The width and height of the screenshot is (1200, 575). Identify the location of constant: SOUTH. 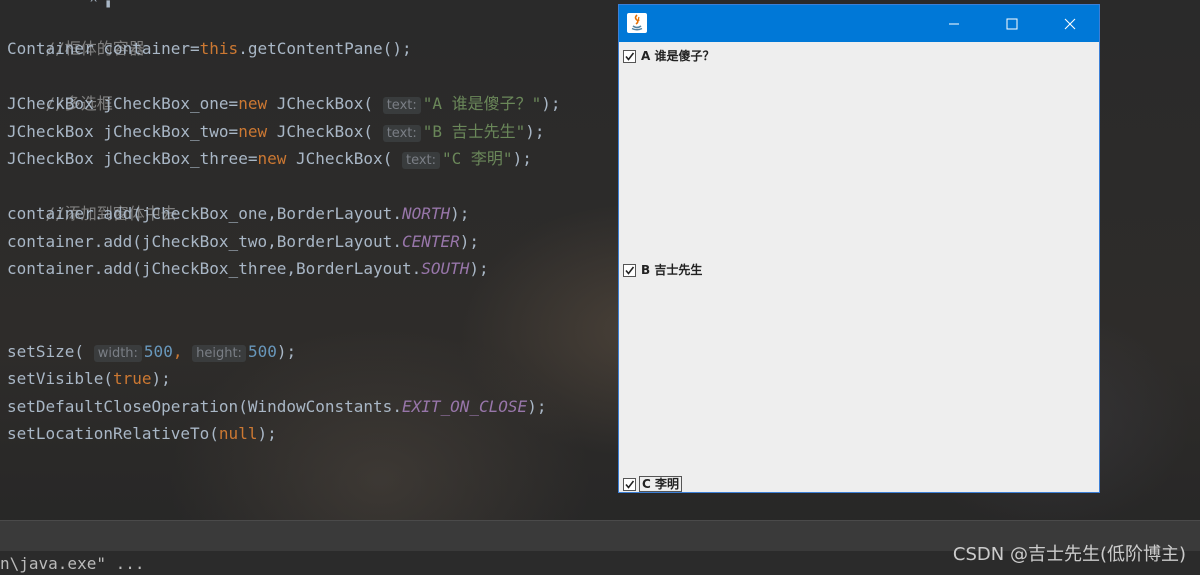
(445, 268).